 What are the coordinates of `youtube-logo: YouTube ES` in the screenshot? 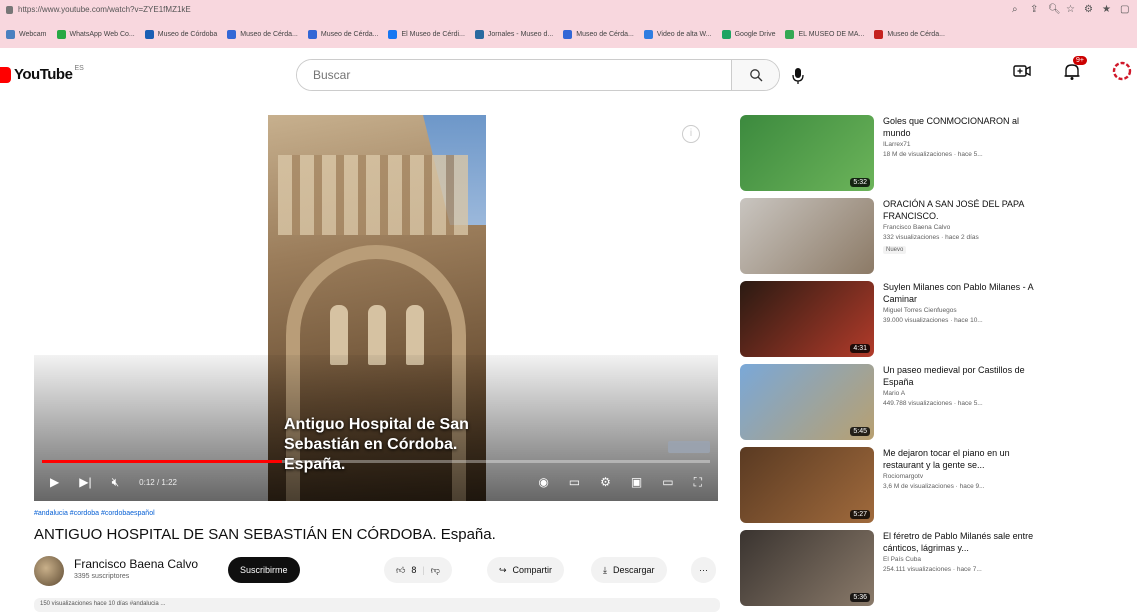 It's located at (42, 74).